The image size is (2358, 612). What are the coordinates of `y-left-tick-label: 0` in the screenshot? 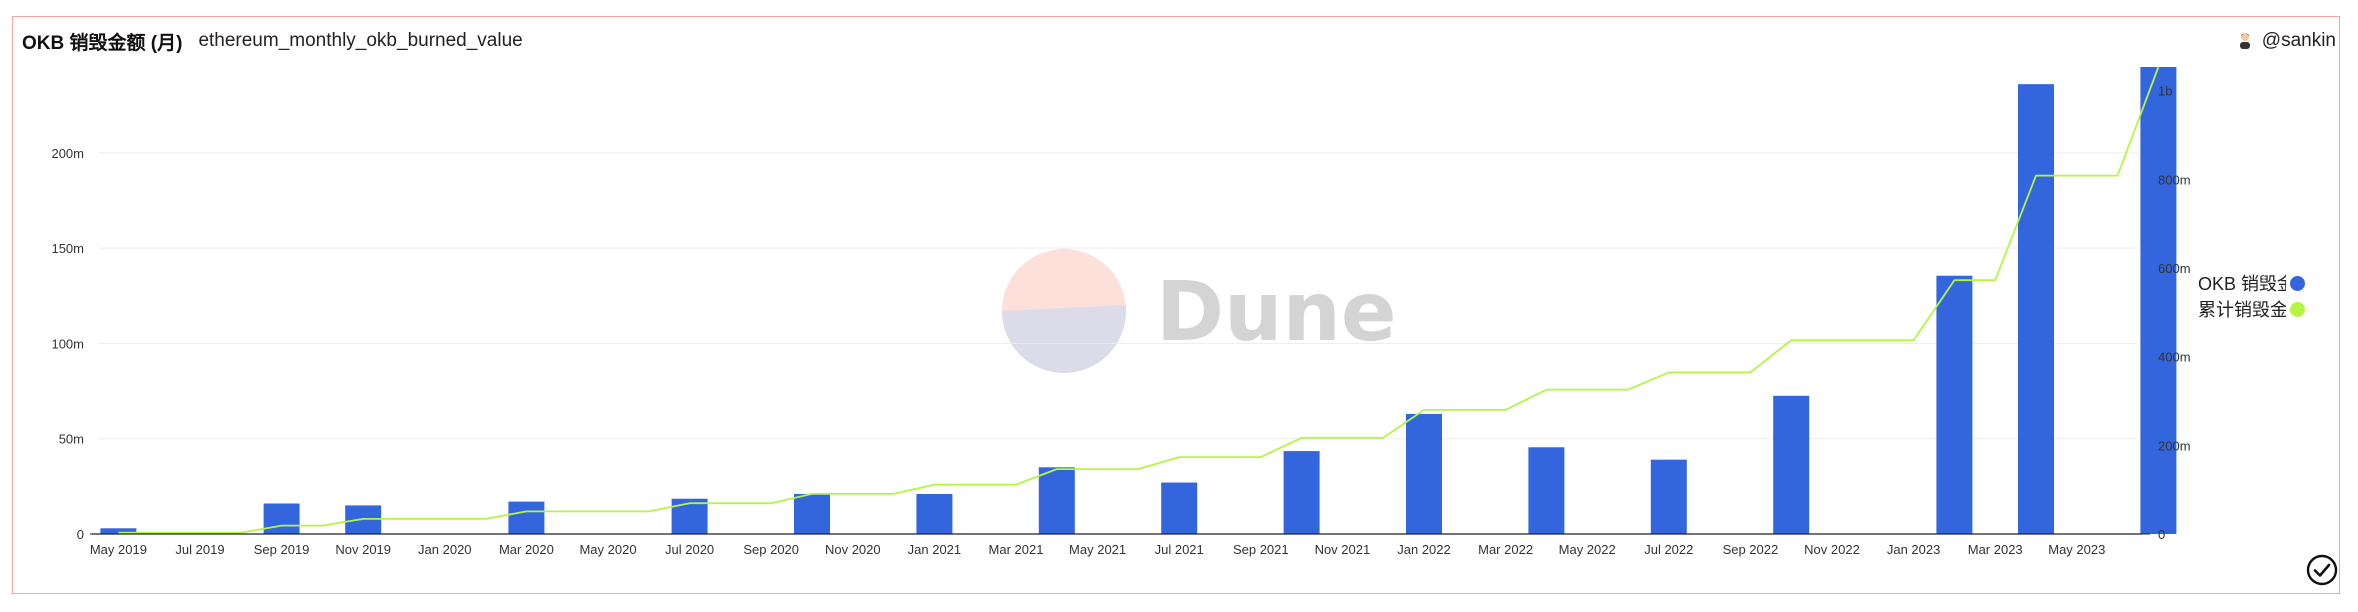 It's located at (80, 534).